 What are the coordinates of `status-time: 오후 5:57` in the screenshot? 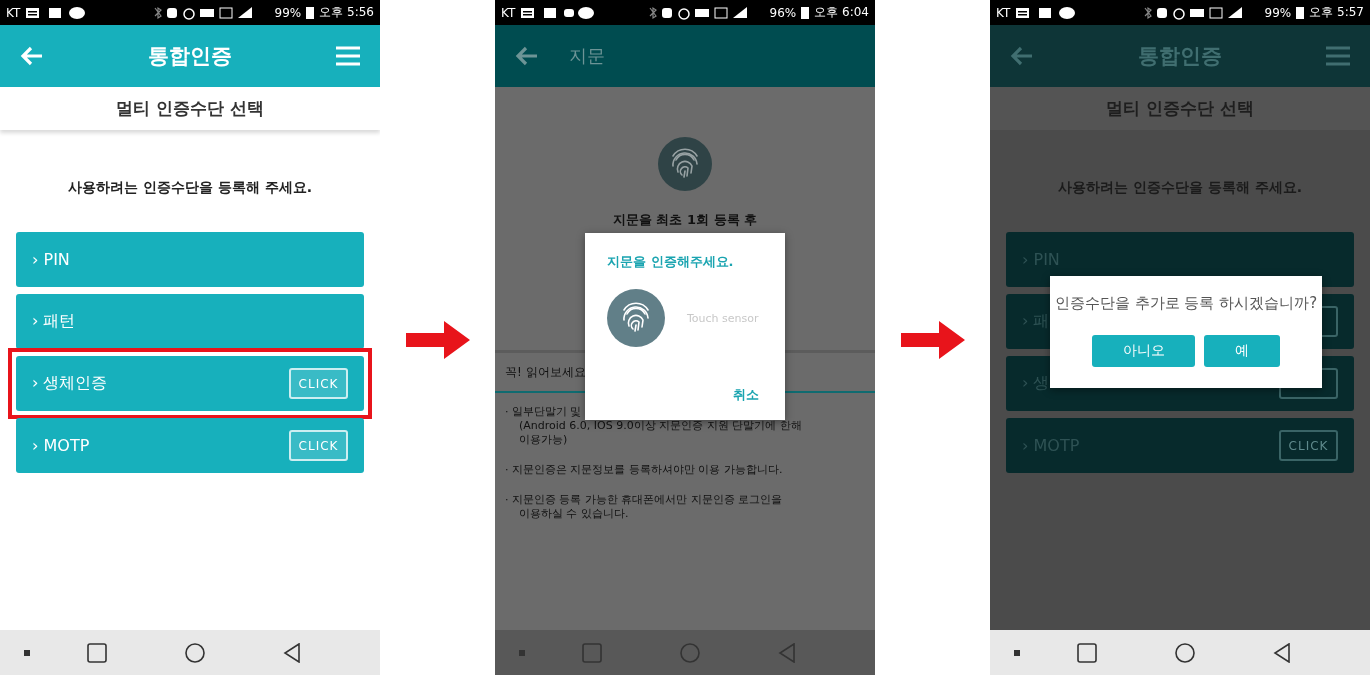 It's located at (1336, 12).